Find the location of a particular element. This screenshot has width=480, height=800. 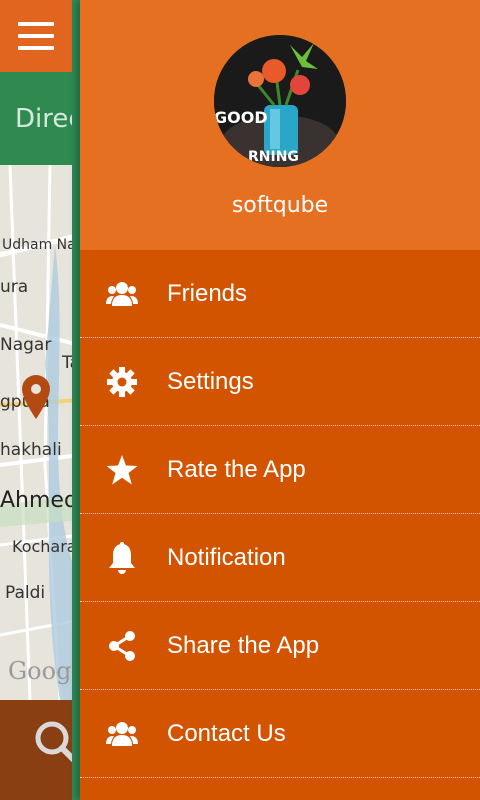

drawer-edge is located at coordinates (76, 400).